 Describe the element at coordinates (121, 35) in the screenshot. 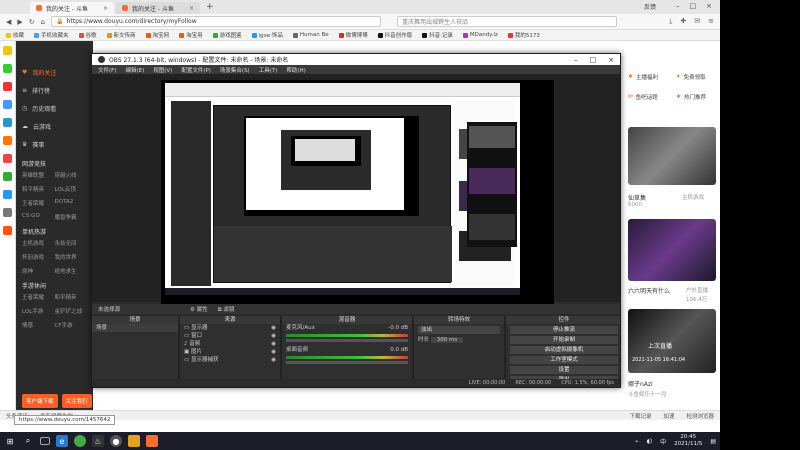

I see `bookmark-item: 新文传商` at that location.